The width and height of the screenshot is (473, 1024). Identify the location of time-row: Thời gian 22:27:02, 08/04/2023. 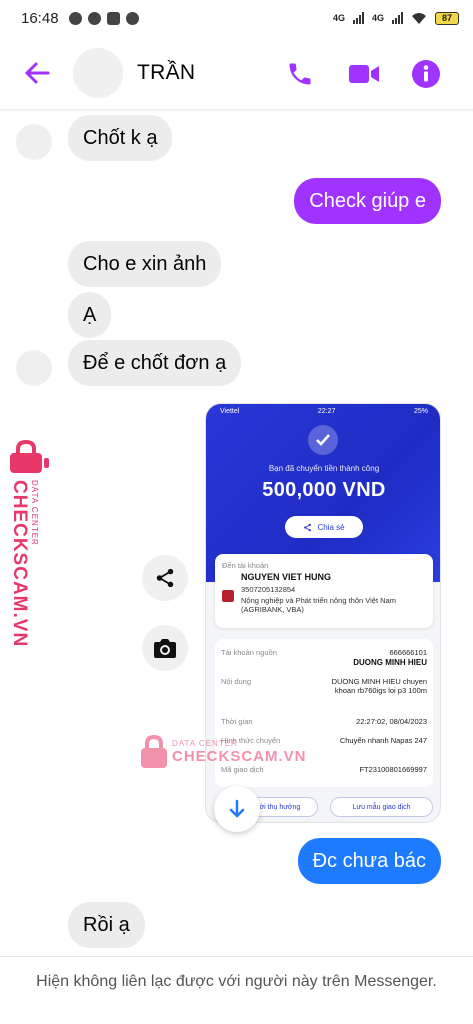
(324, 721).